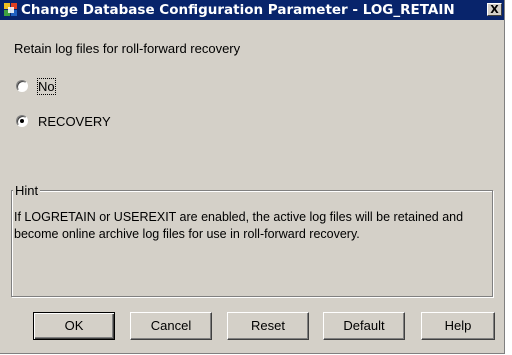  What do you see at coordinates (74, 326) in the screenshot?
I see `ok-button: OK` at bounding box center [74, 326].